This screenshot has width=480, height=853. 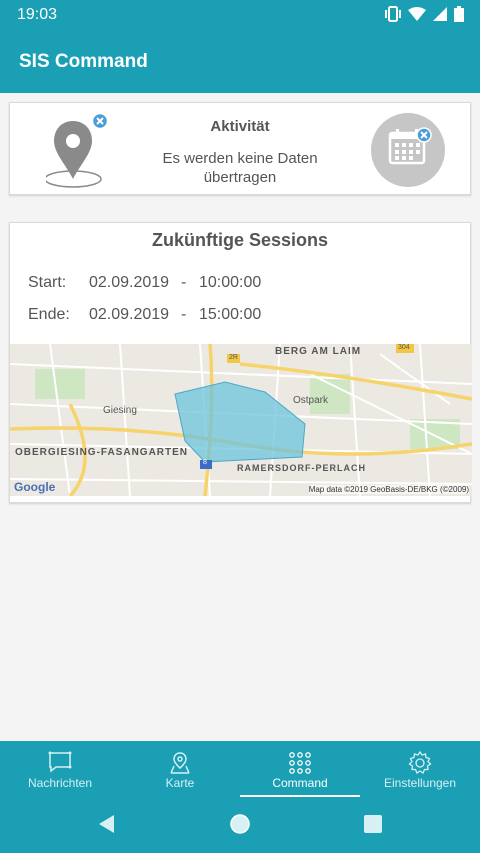 I want to click on end-time: 15:00:00, so click(x=230, y=314).